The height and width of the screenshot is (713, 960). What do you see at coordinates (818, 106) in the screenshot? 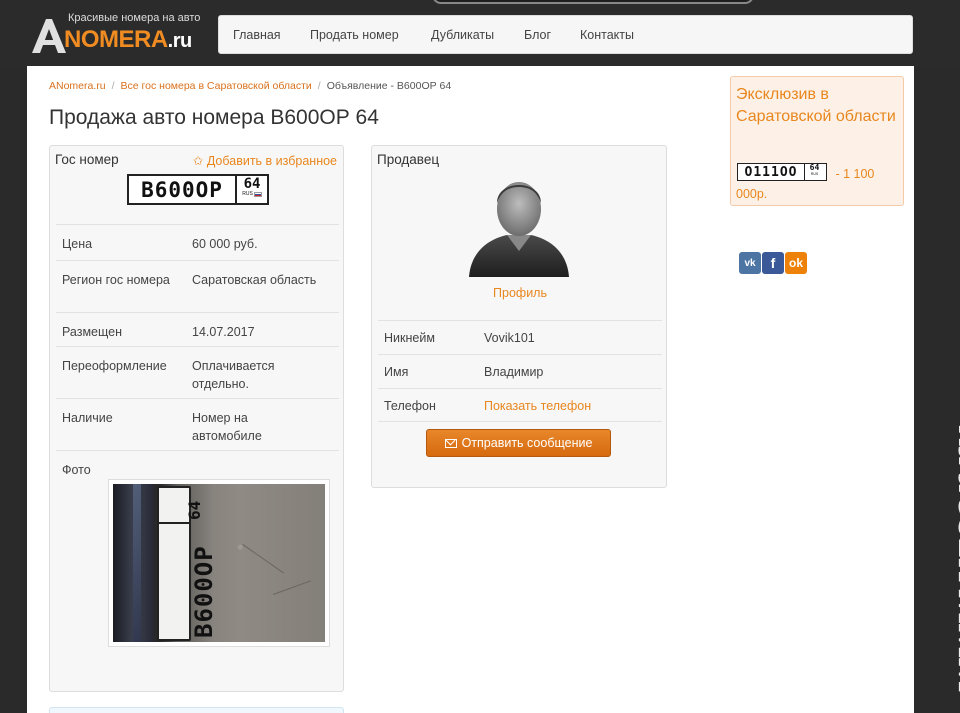
I see `exclusive-title: Эксклюзив в Саратовской области` at bounding box center [818, 106].